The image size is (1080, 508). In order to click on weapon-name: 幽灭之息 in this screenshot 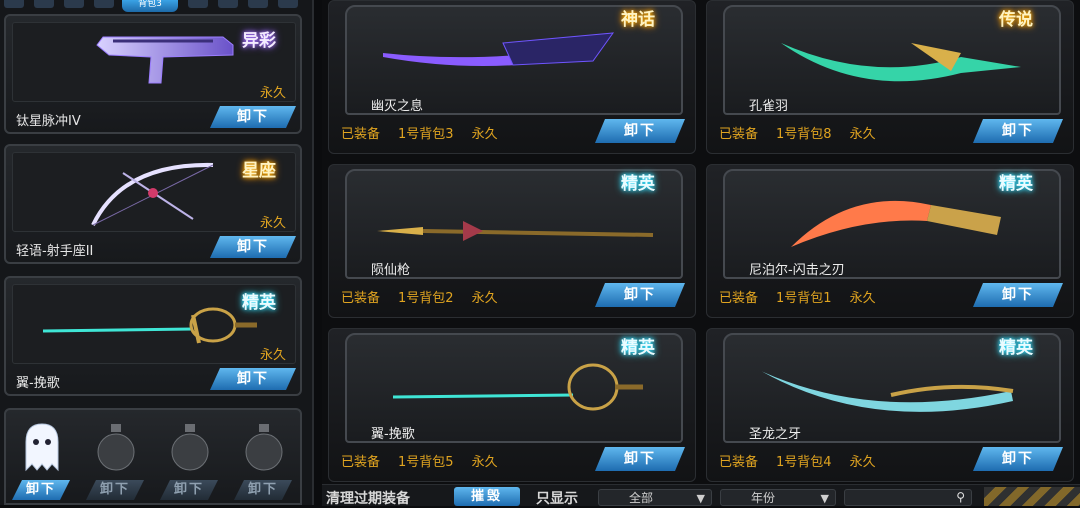, I will do `click(397, 106)`.